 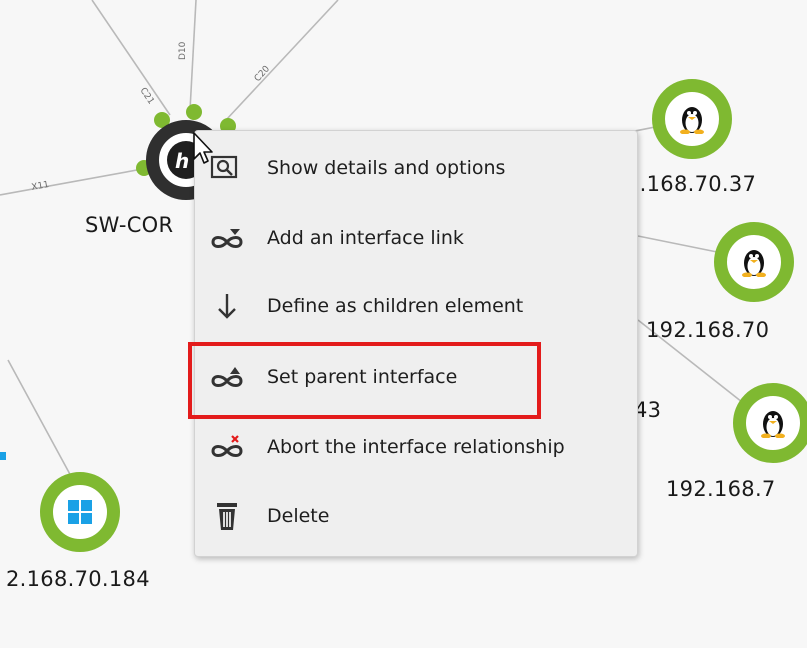 I want to click on edge-c20, so click(x=282, y=60).